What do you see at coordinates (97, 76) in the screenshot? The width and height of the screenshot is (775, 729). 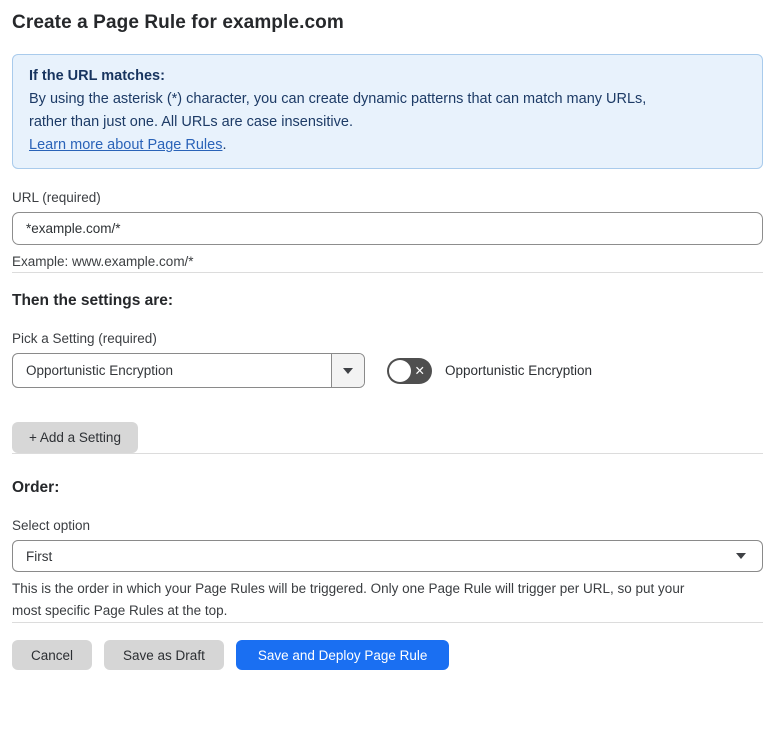 I see `info-box-heading: If the URL matches:` at bounding box center [97, 76].